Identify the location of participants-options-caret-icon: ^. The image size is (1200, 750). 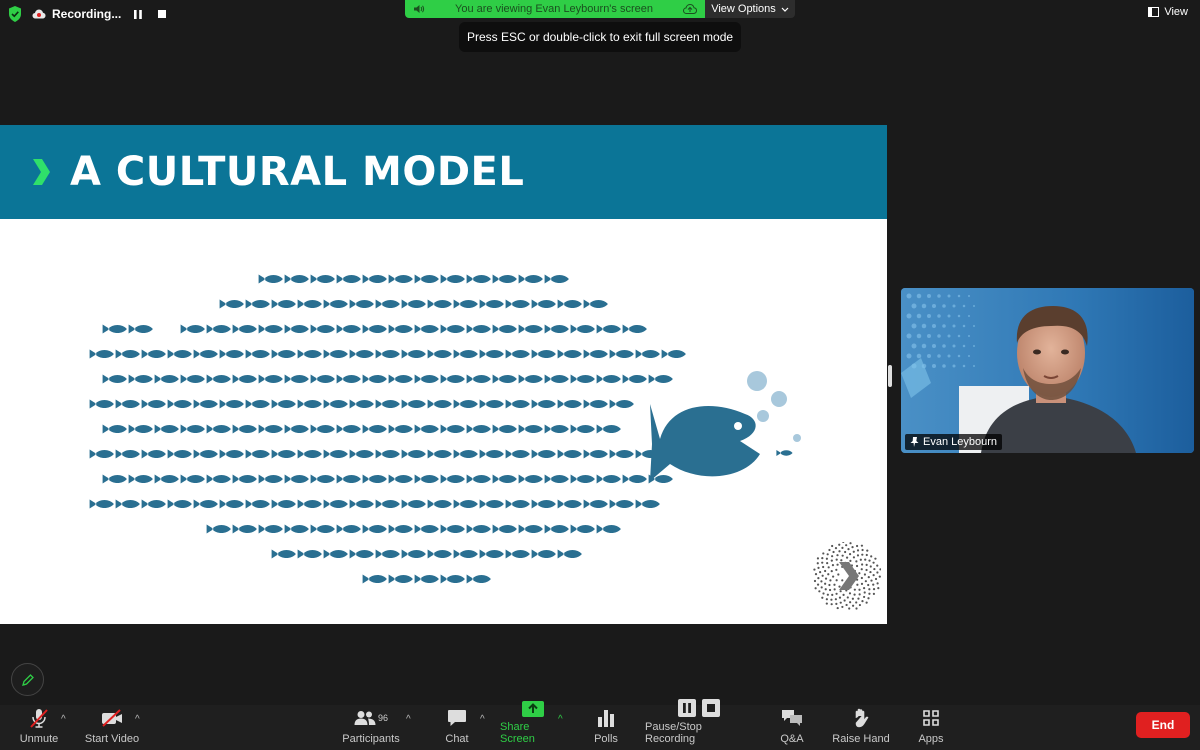
(408, 719).